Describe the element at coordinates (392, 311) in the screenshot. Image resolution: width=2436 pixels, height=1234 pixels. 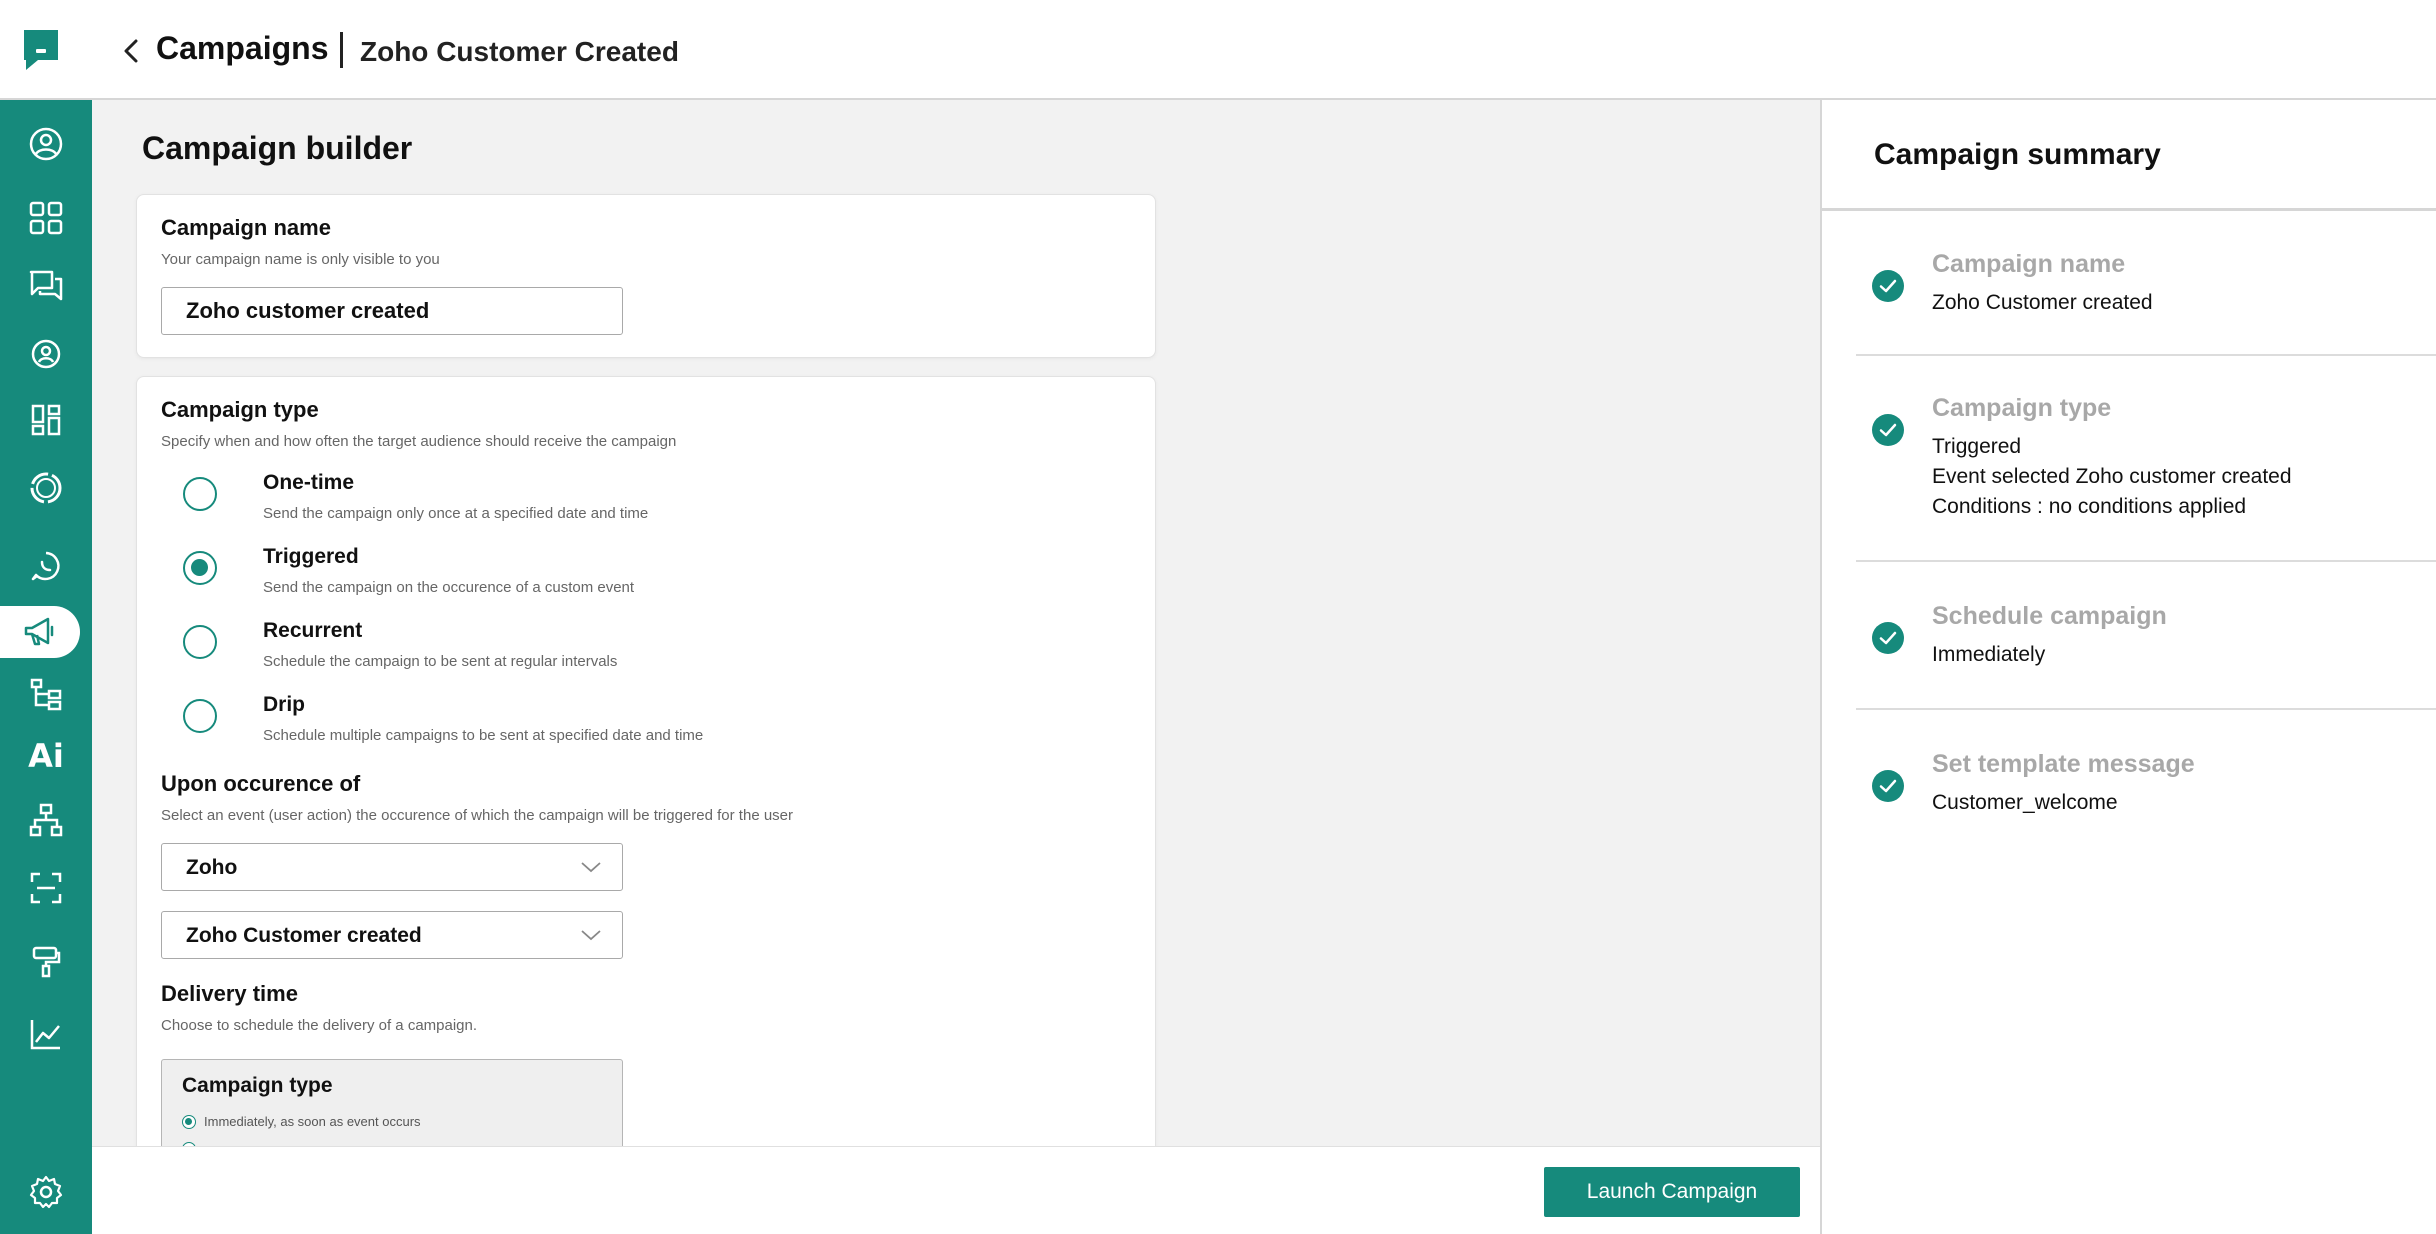
I see `campaign-name-input` at that location.